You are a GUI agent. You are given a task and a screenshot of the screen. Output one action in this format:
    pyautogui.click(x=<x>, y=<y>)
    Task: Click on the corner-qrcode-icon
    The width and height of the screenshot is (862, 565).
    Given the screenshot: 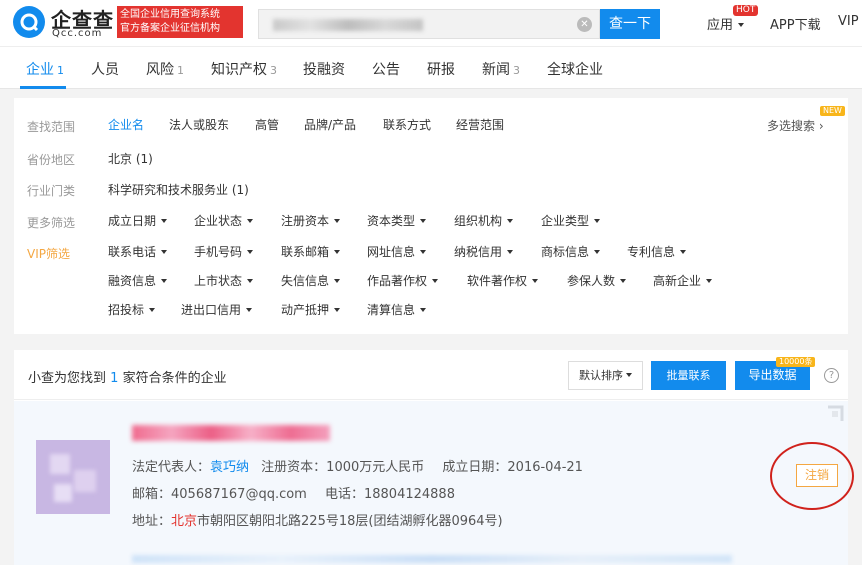 What is the action you would take?
    pyautogui.click(x=833, y=416)
    